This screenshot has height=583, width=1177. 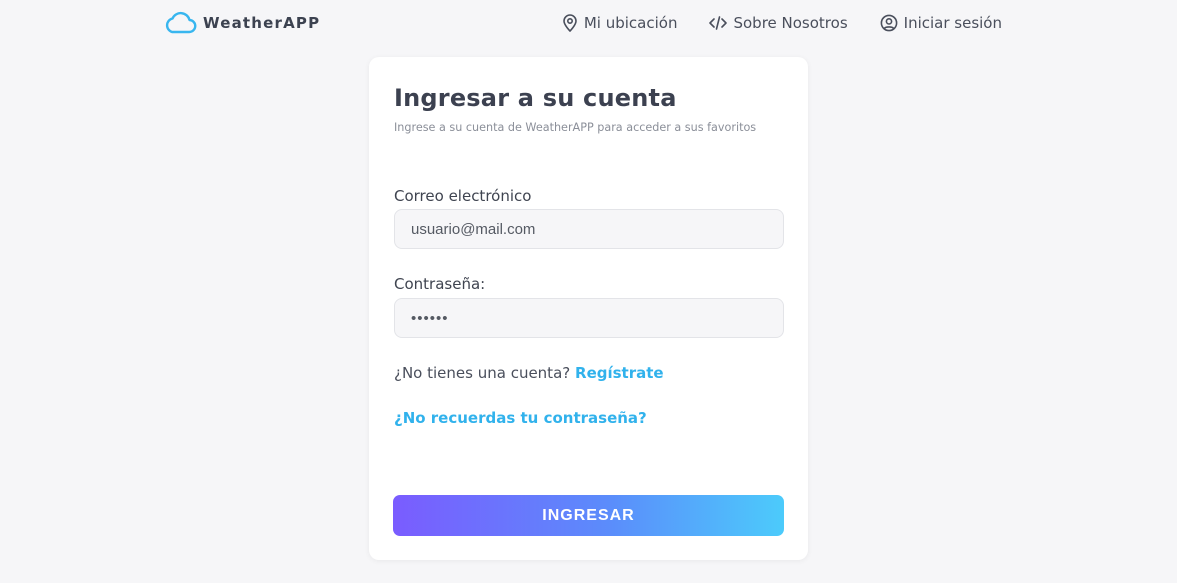 What do you see at coordinates (589, 318) in the screenshot?
I see `password-field` at bounding box center [589, 318].